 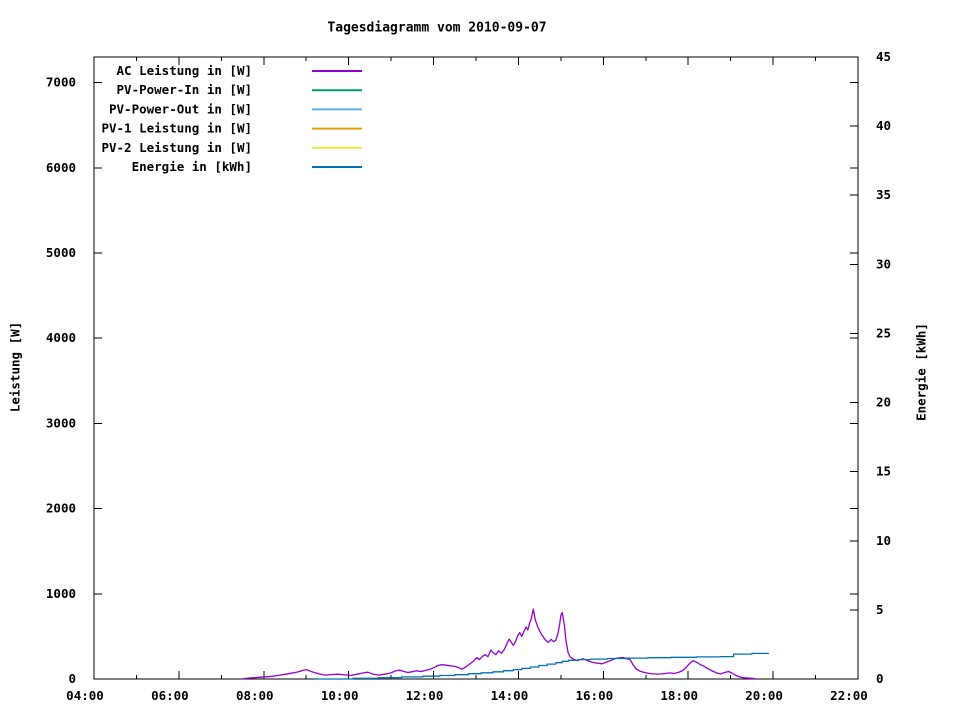 I want to click on legend-label-energie-in-kwh: Energie in [kWh], so click(x=192, y=166).